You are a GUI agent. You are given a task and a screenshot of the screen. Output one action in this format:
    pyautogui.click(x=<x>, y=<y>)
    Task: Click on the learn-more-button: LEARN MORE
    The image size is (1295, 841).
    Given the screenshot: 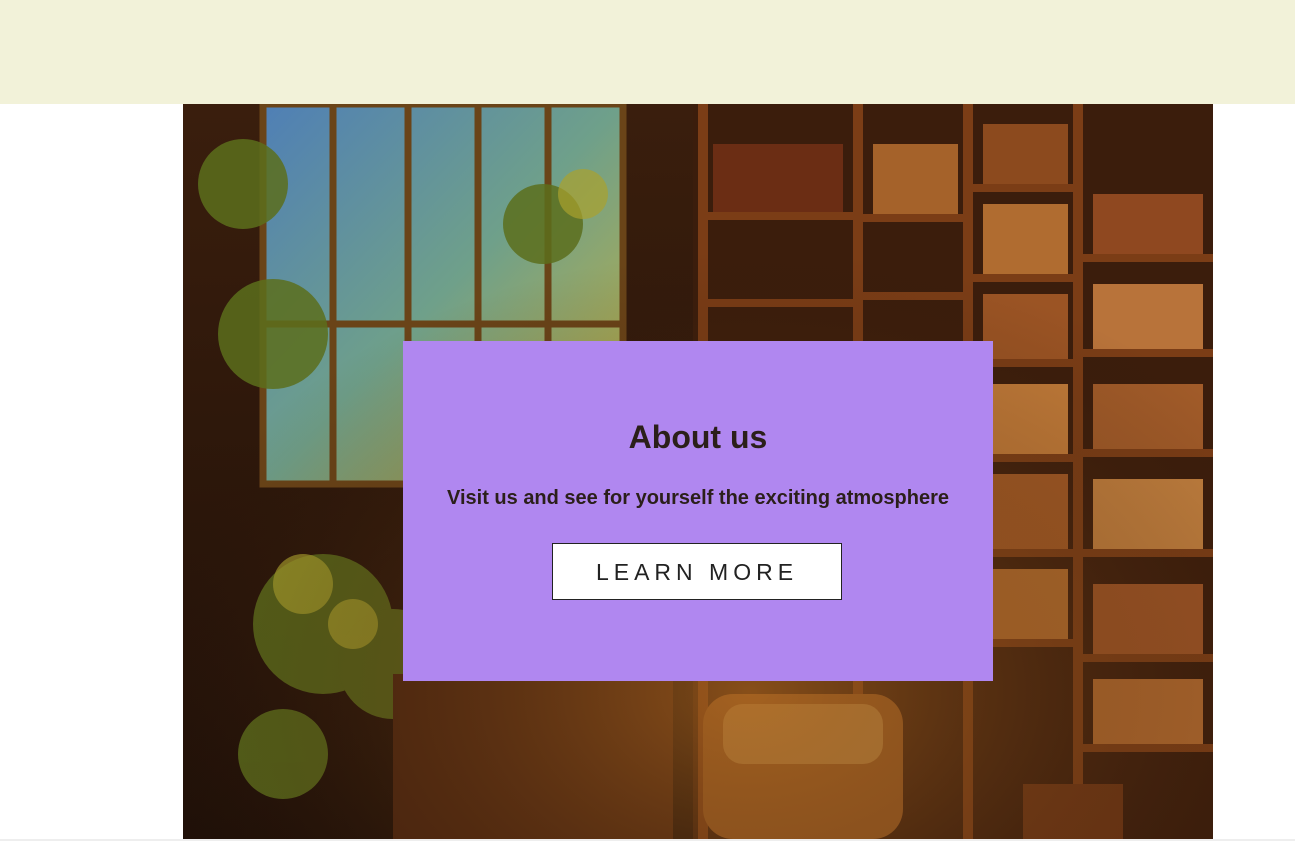 What is the action you would take?
    pyautogui.click(x=697, y=571)
    